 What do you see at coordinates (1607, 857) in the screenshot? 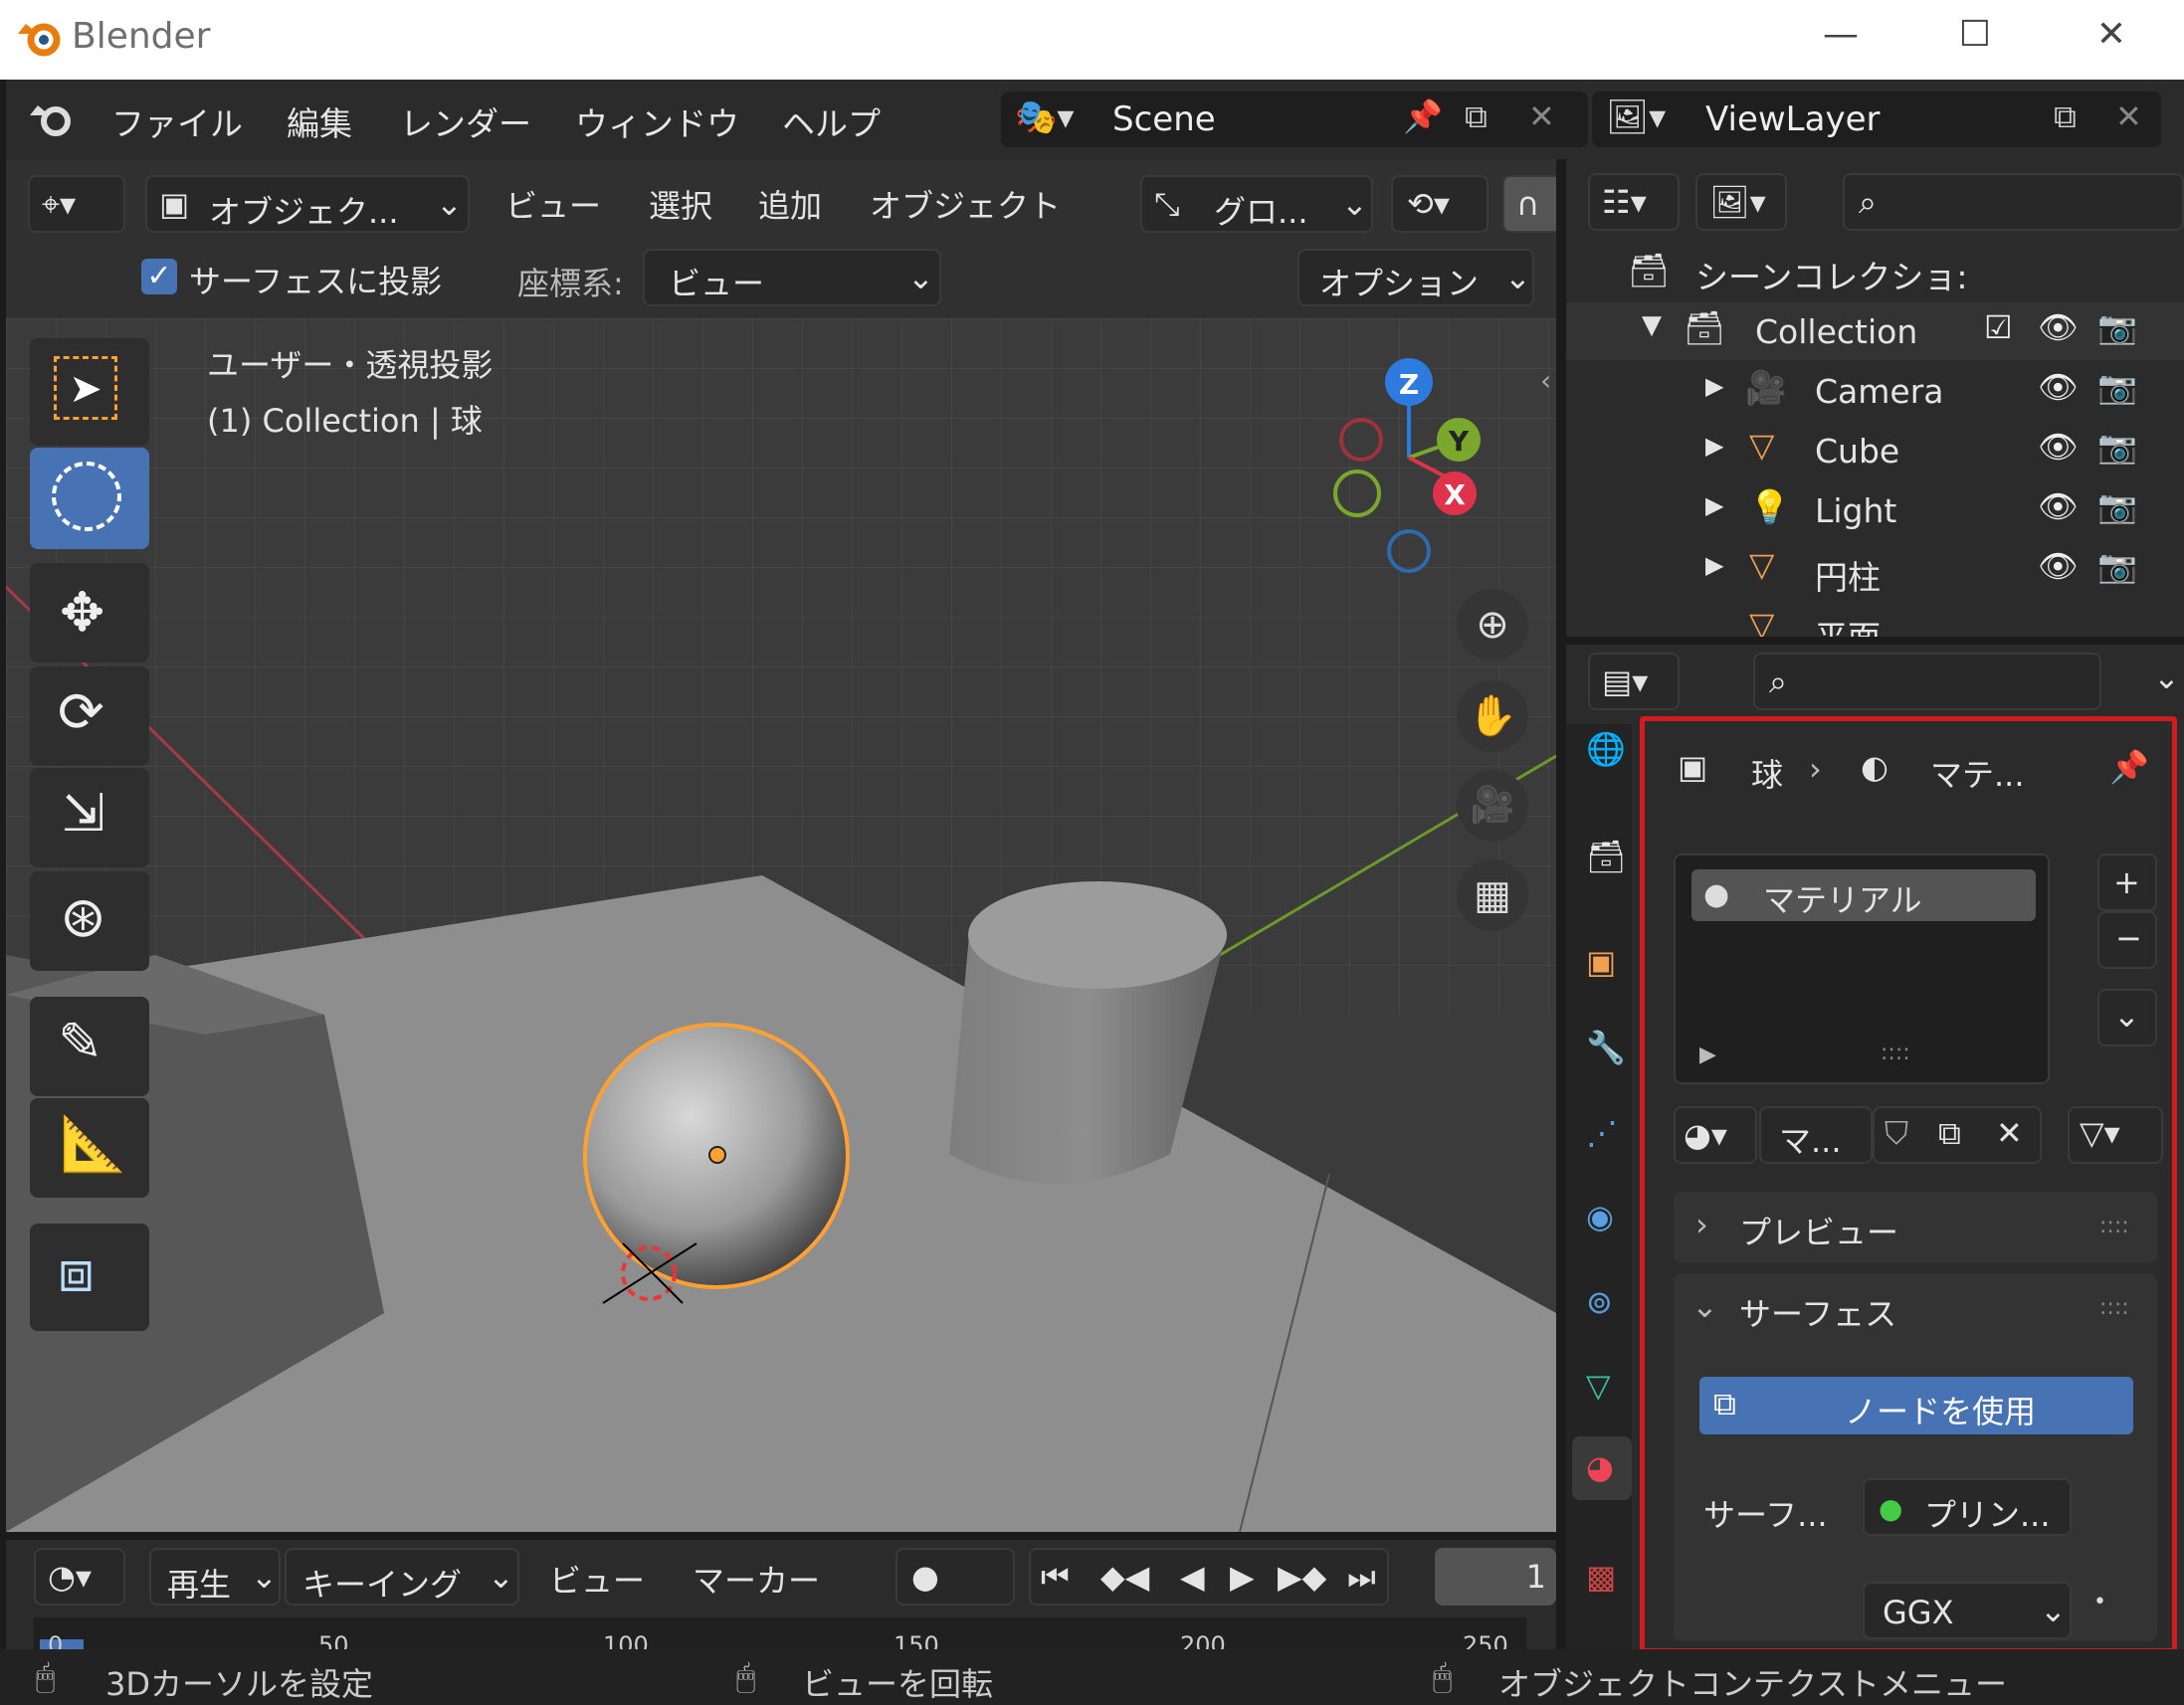
I see `collection-tab-icon: 🗃` at bounding box center [1607, 857].